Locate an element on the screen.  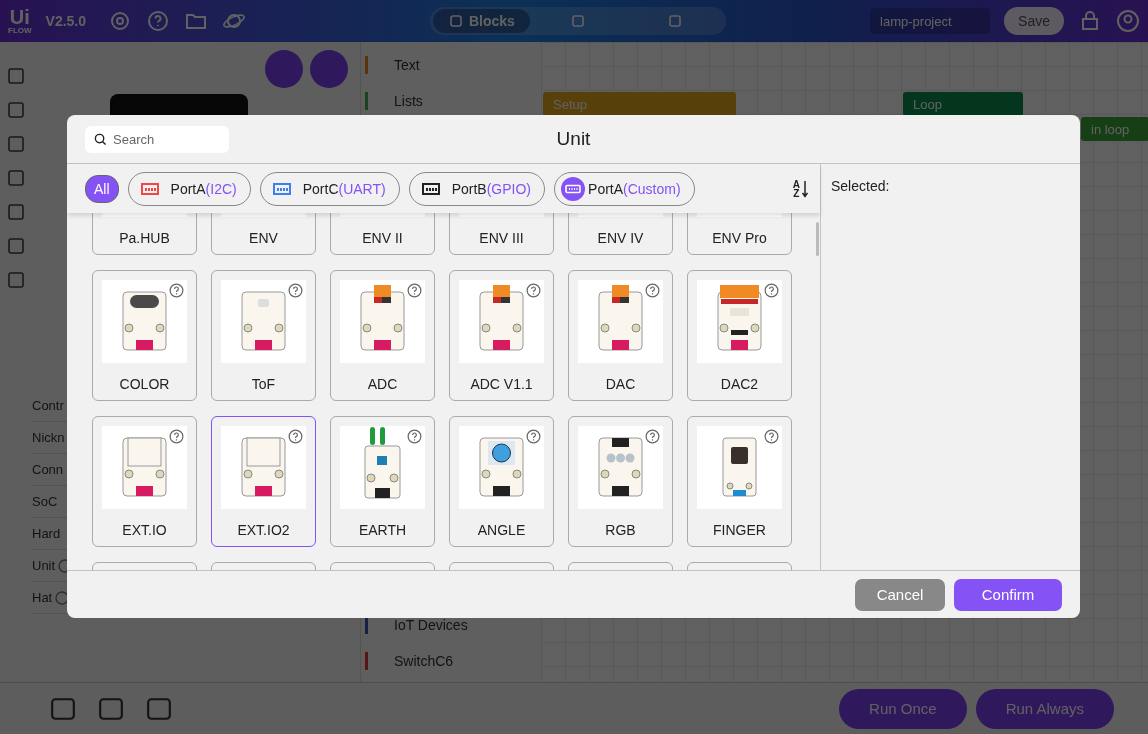
unit-card: COLOR is located at coordinates (144, 335).